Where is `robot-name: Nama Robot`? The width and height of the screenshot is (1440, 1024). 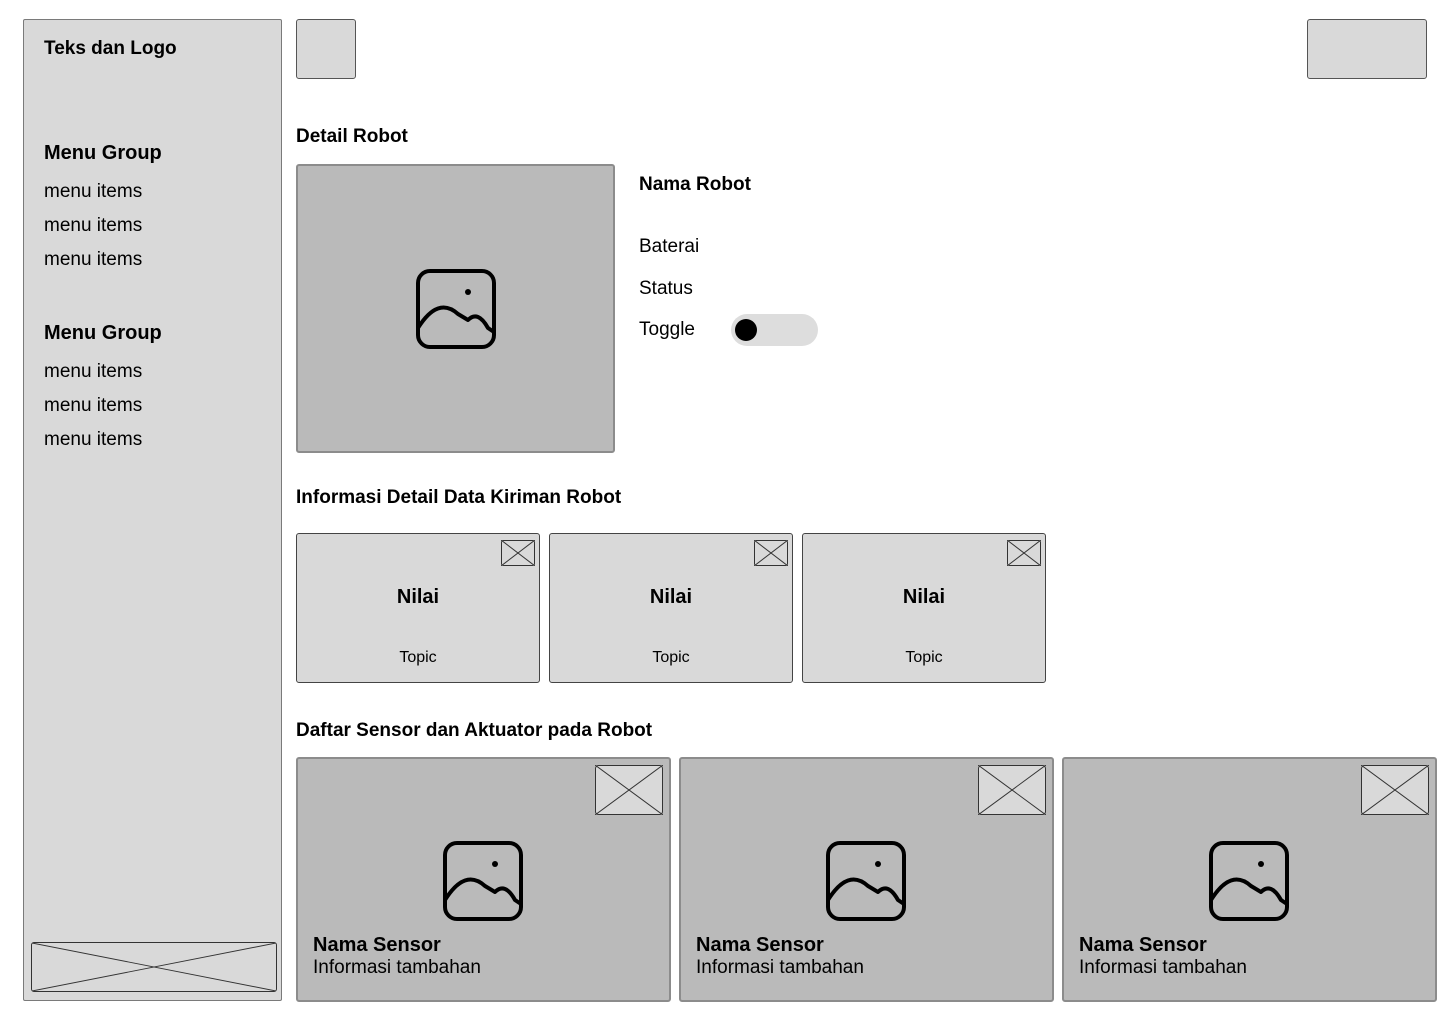
robot-name: Nama Robot is located at coordinates (695, 184).